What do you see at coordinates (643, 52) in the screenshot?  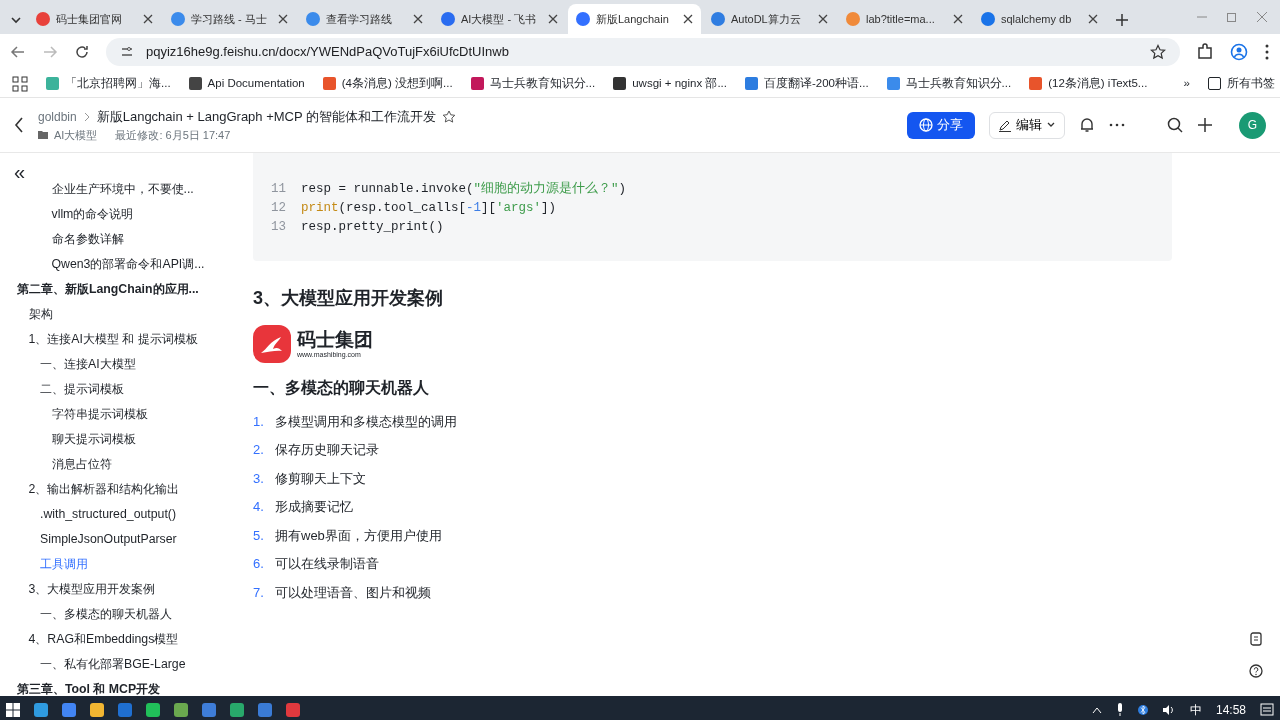 I see `address-field: pqyiz16he9g.feishu.cn/docx/YWENdPaQVoTujFx6iUfcDtUInwb` at bounding box center [643, 52].